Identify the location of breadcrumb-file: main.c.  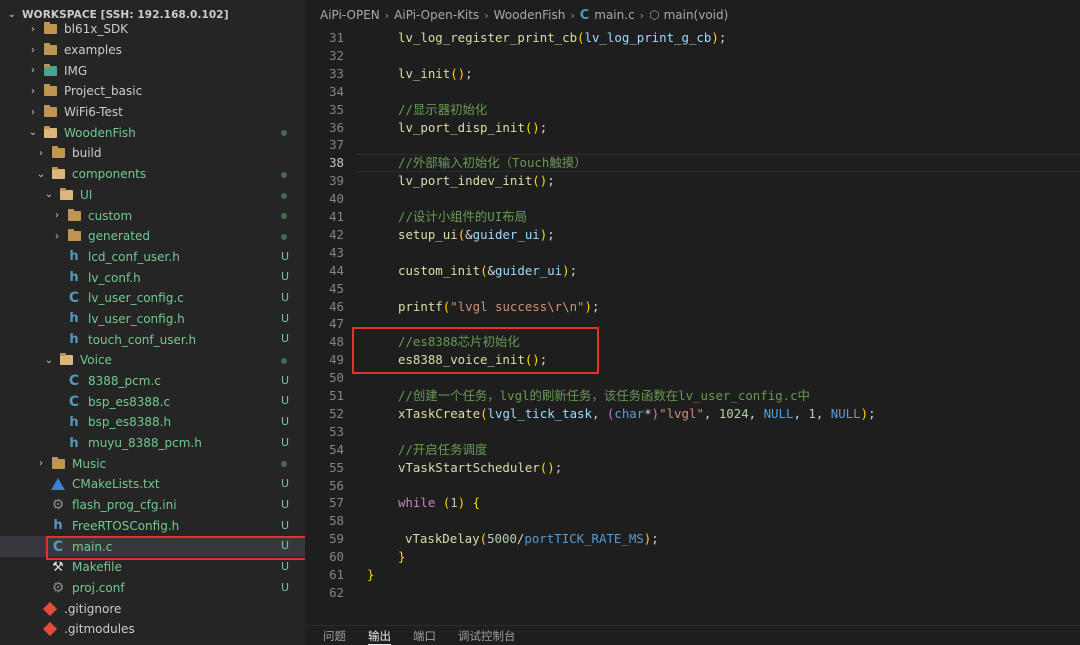
(614, 15).